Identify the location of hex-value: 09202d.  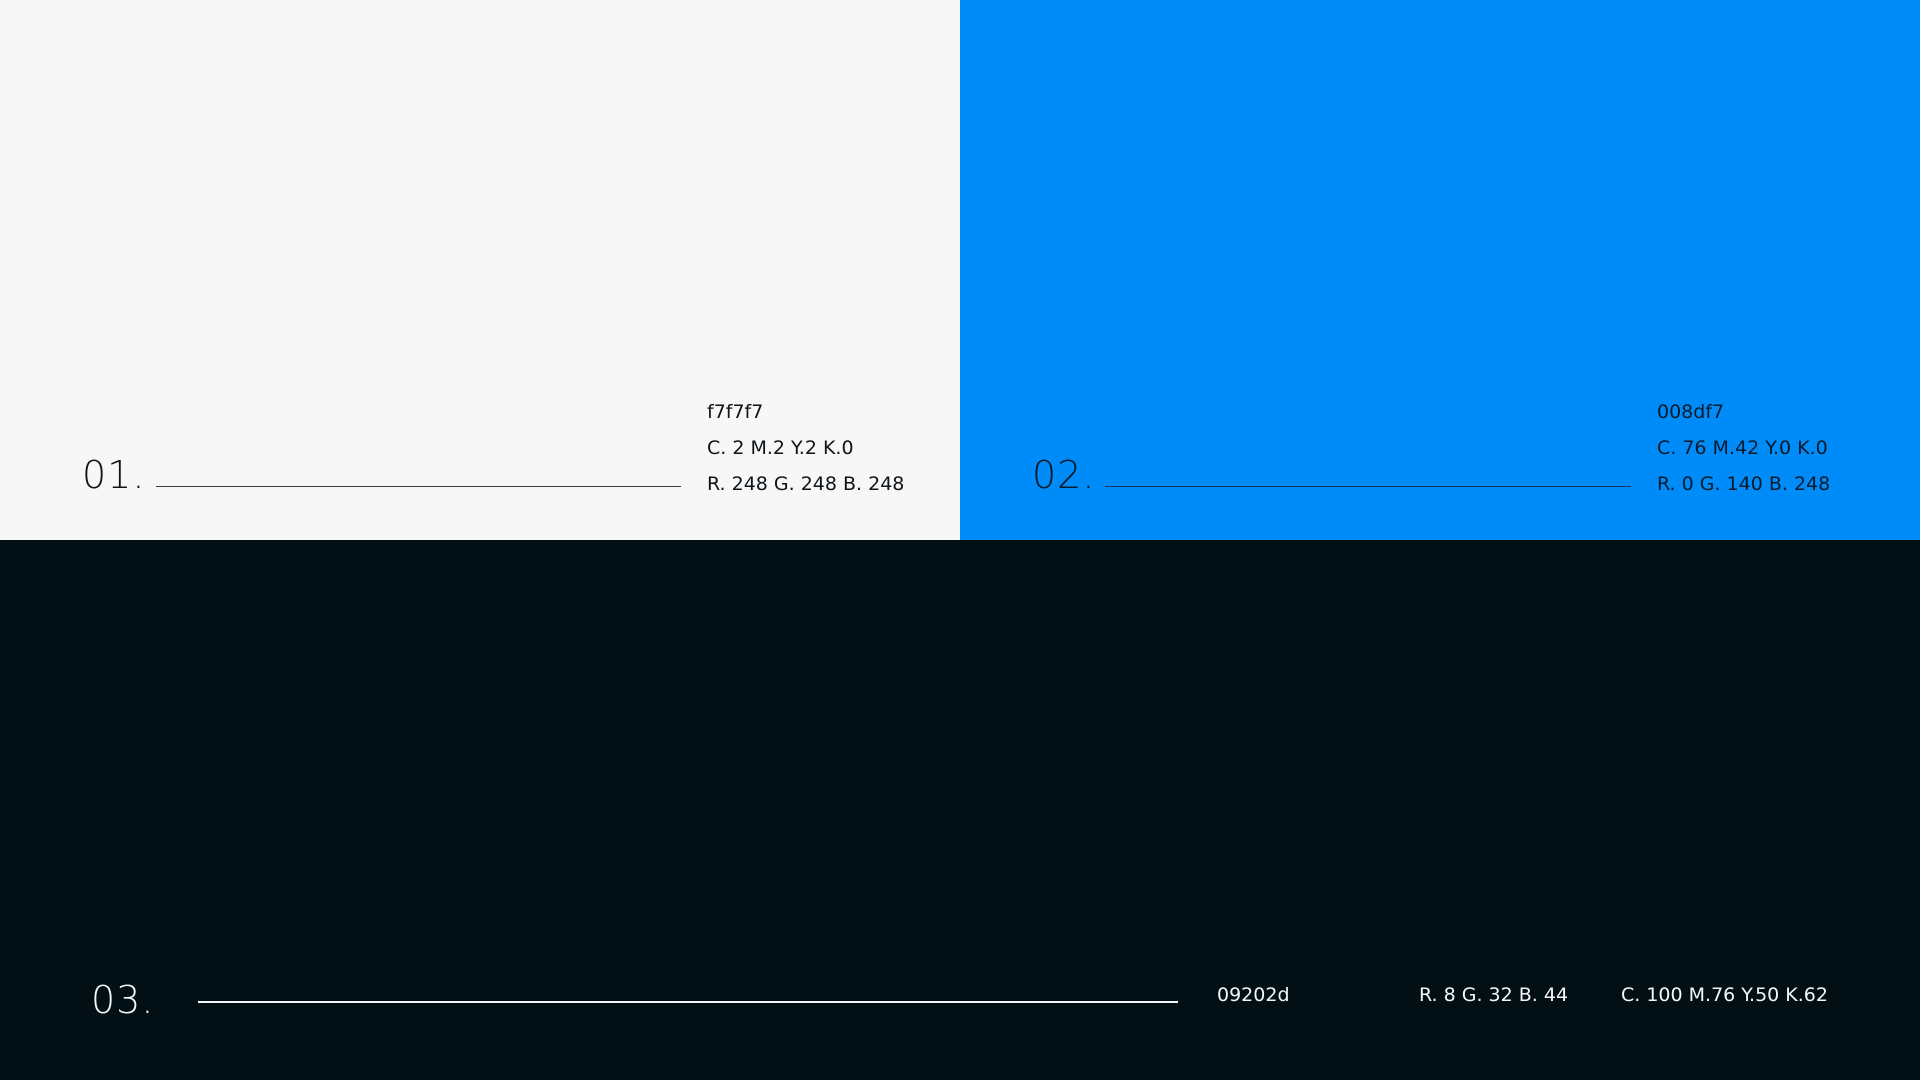
(1253, 995).